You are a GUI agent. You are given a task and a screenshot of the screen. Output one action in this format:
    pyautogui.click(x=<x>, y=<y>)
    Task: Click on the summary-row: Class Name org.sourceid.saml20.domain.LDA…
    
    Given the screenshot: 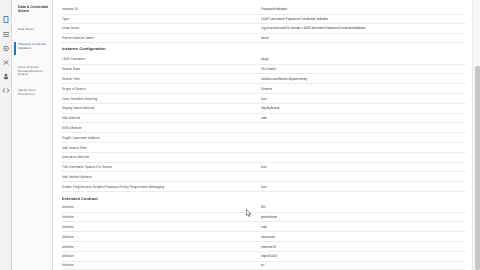 What is the action you would take?
    pyautogui.click(x=264, y=29)
    